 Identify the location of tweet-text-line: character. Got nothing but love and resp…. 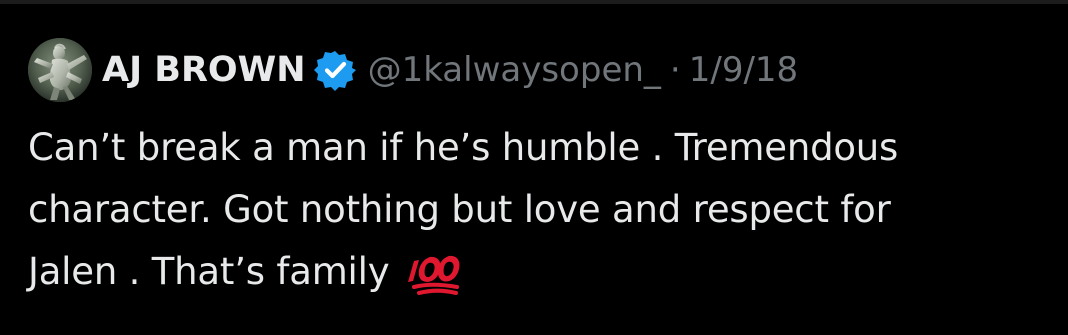
(459, 209).